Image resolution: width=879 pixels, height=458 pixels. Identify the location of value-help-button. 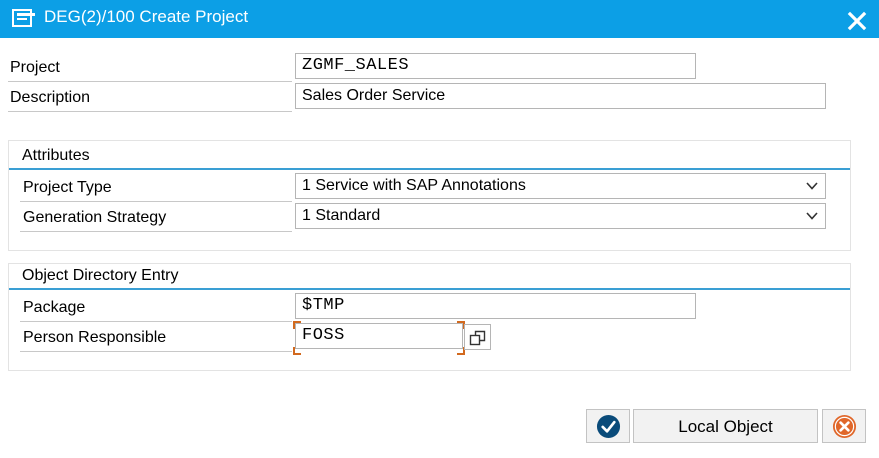
(477, 337).